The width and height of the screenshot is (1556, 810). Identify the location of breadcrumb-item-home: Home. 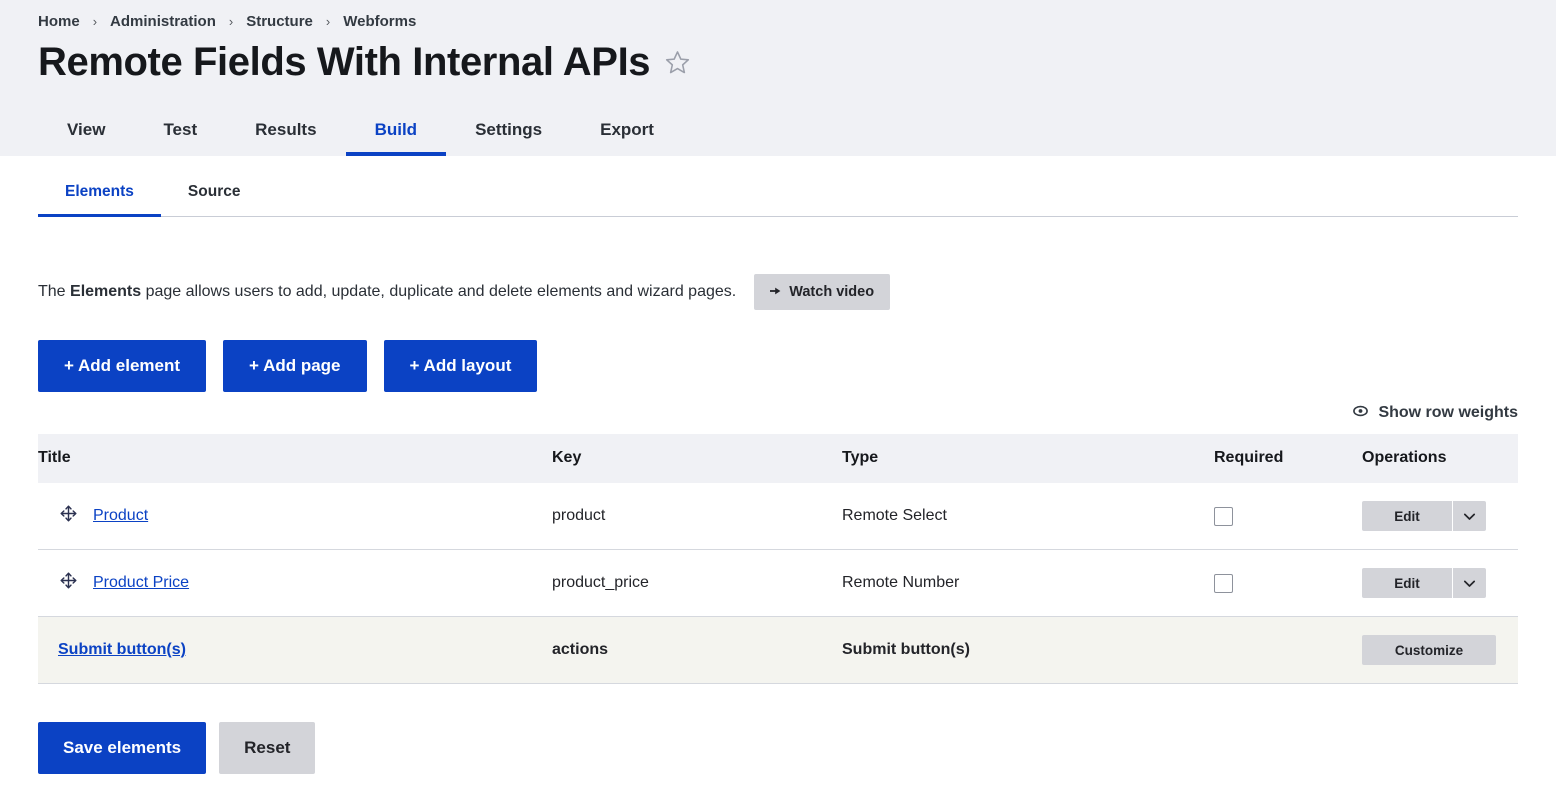
(59, 21).